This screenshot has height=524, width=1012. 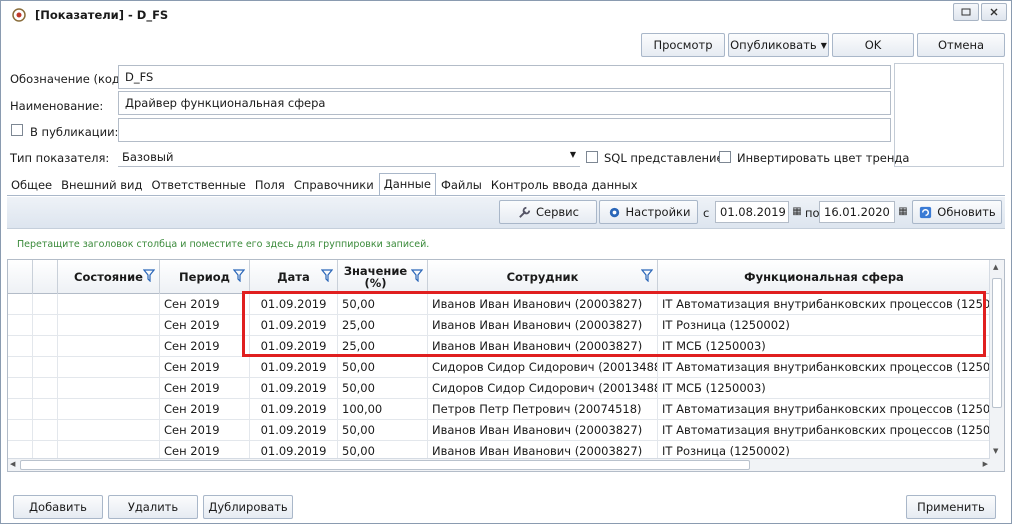 What do you see at coordinates (101, 184) in the screenshot?
I see `tab-appearance: Внешний вид` at bounding box center [101, 184].